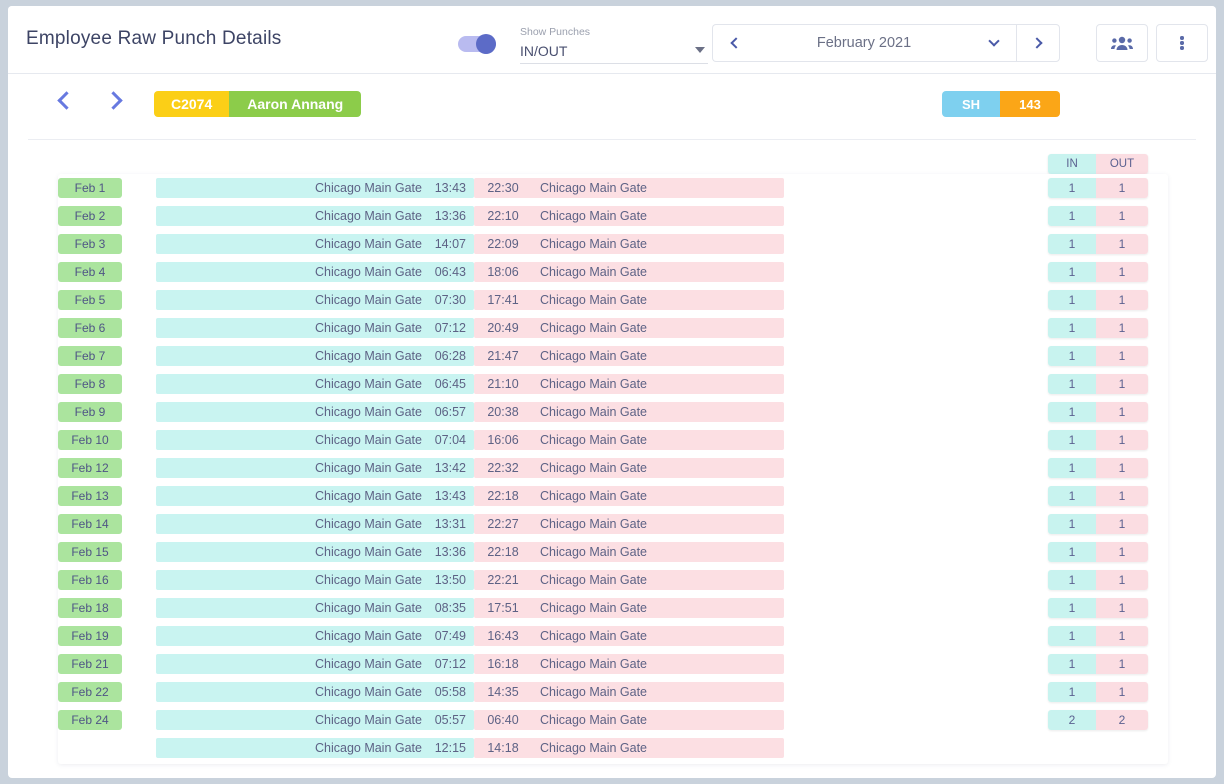 The height and width of the screenshot is (784, 1224). I want to click on punch-out-cell: 14:35 Chicago Main Gate, so click(629, 692).